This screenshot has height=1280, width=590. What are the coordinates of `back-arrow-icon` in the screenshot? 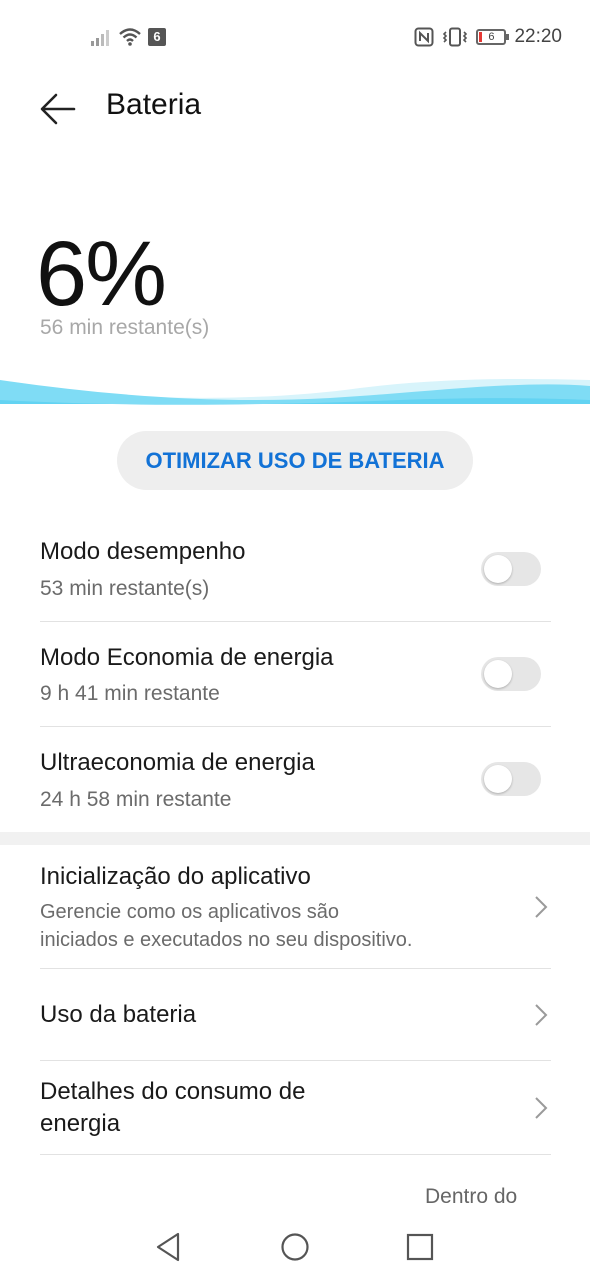 It's located at (58, 109).